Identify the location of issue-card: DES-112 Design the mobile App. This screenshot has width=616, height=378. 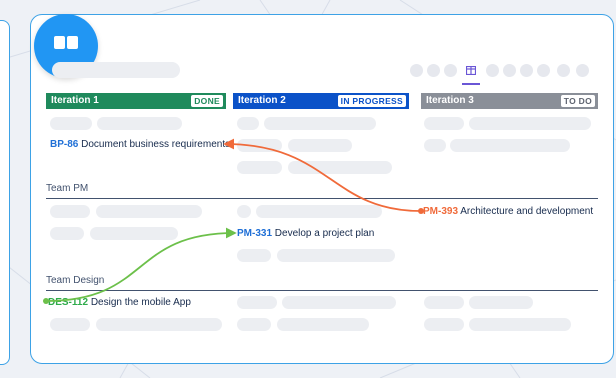
(119, 302).